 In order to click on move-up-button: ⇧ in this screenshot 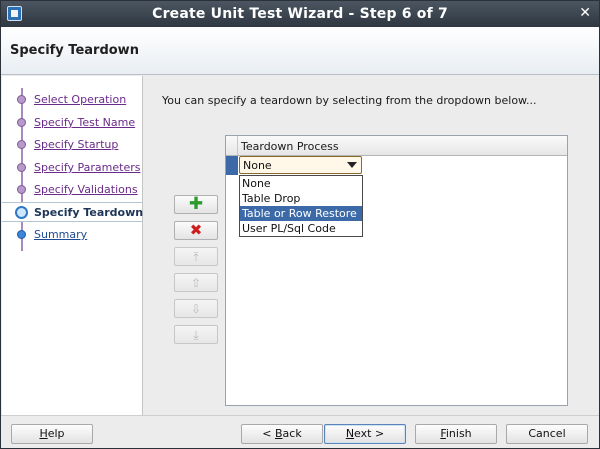, I will do `click(196, 282)`.